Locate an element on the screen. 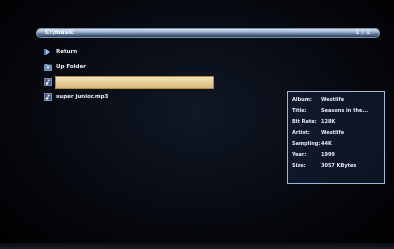 This screenshot has height=249, width=394. folder-up-icon is located at coordinates (48, 67).